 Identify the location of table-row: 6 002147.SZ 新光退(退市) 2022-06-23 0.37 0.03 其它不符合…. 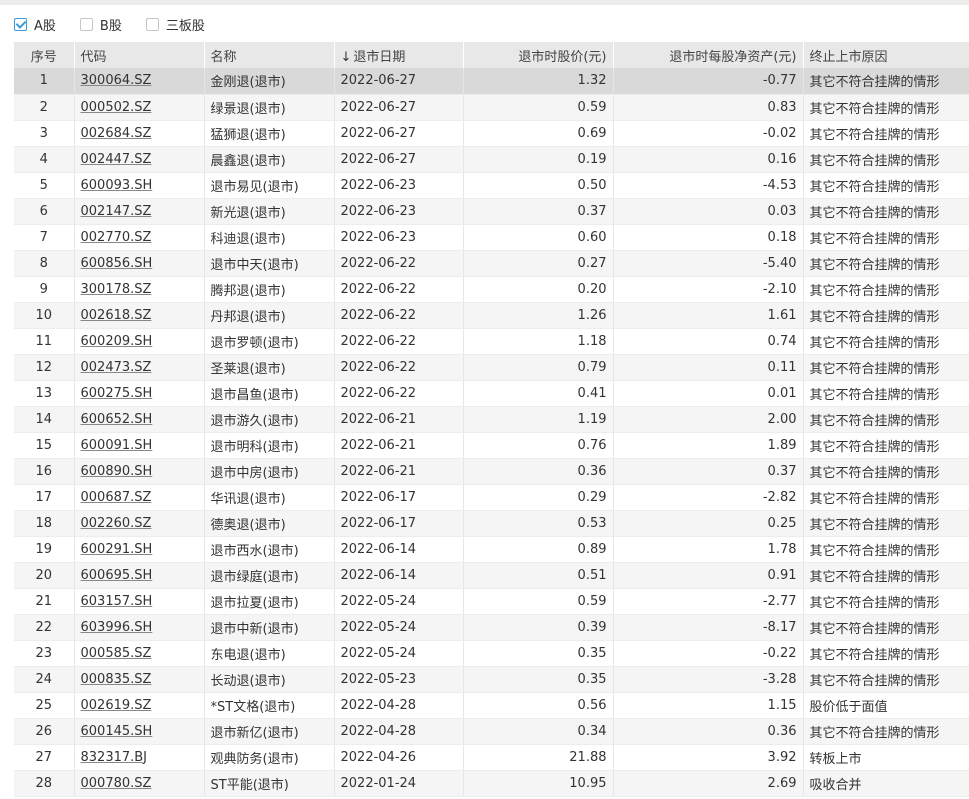
(491, 211).